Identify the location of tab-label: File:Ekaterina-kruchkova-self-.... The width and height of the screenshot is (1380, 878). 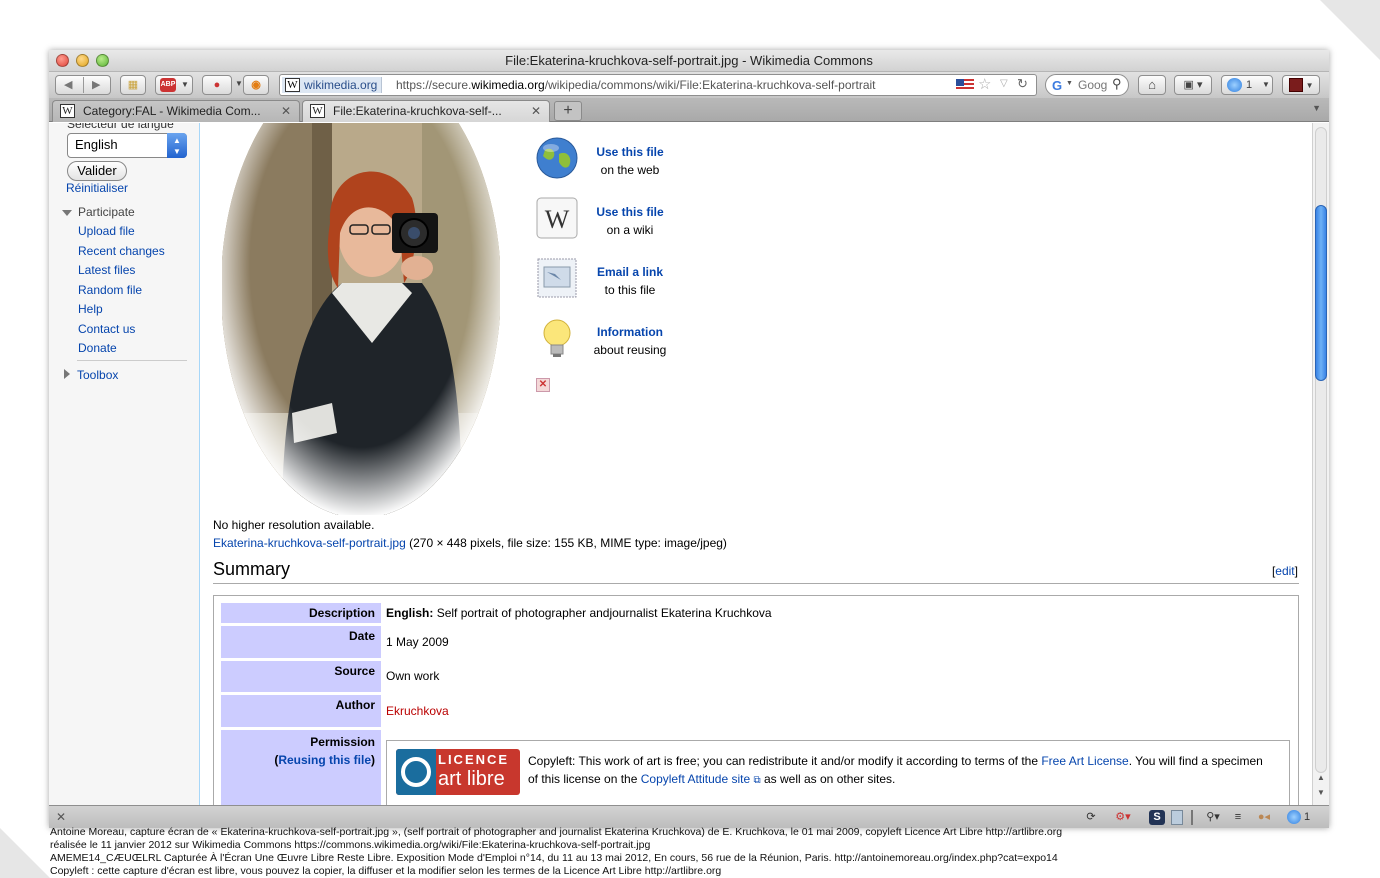
(417, 111).